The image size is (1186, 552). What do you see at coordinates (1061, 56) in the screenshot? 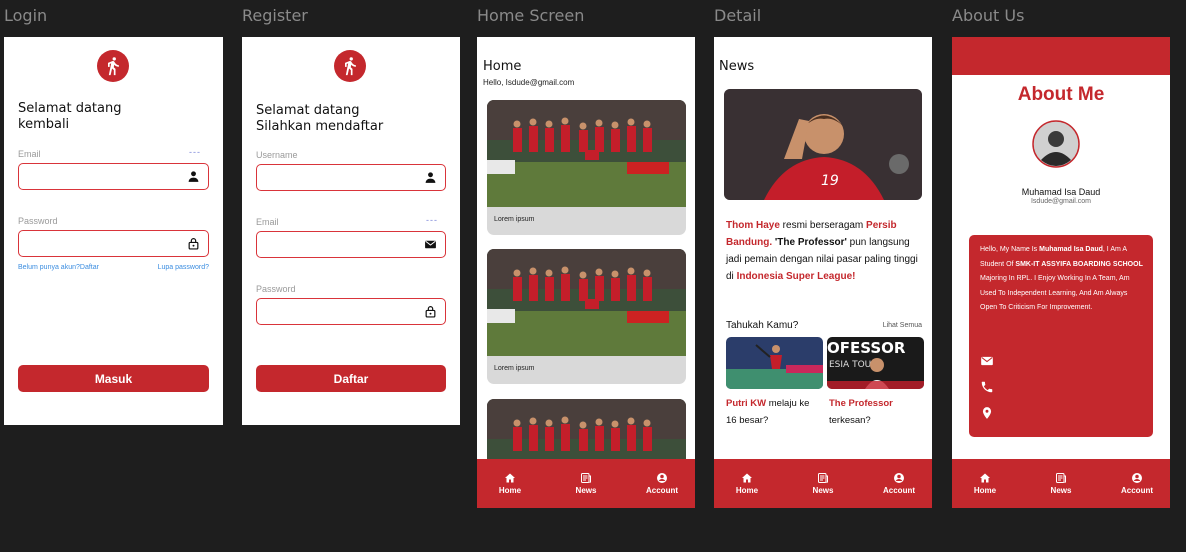
I see `about-header-bar` at bounding box center [1061, 56].